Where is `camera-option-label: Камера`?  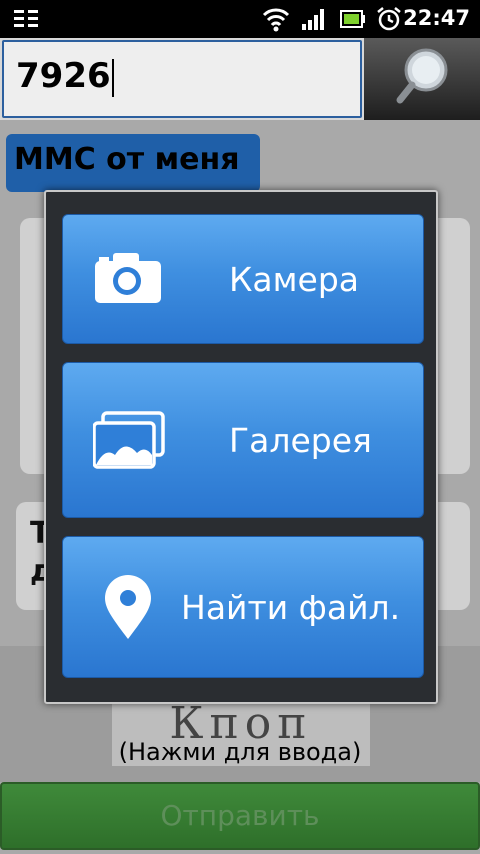
camera-option-label: Камера is located at coordinates (294, 279).